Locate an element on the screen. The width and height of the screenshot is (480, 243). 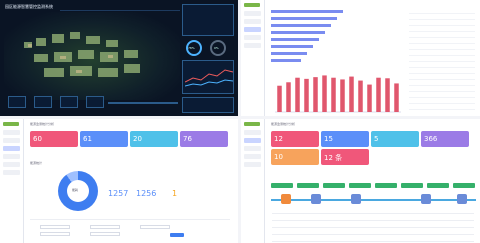
tile-value: 76 is located at coordinates (187, 139).